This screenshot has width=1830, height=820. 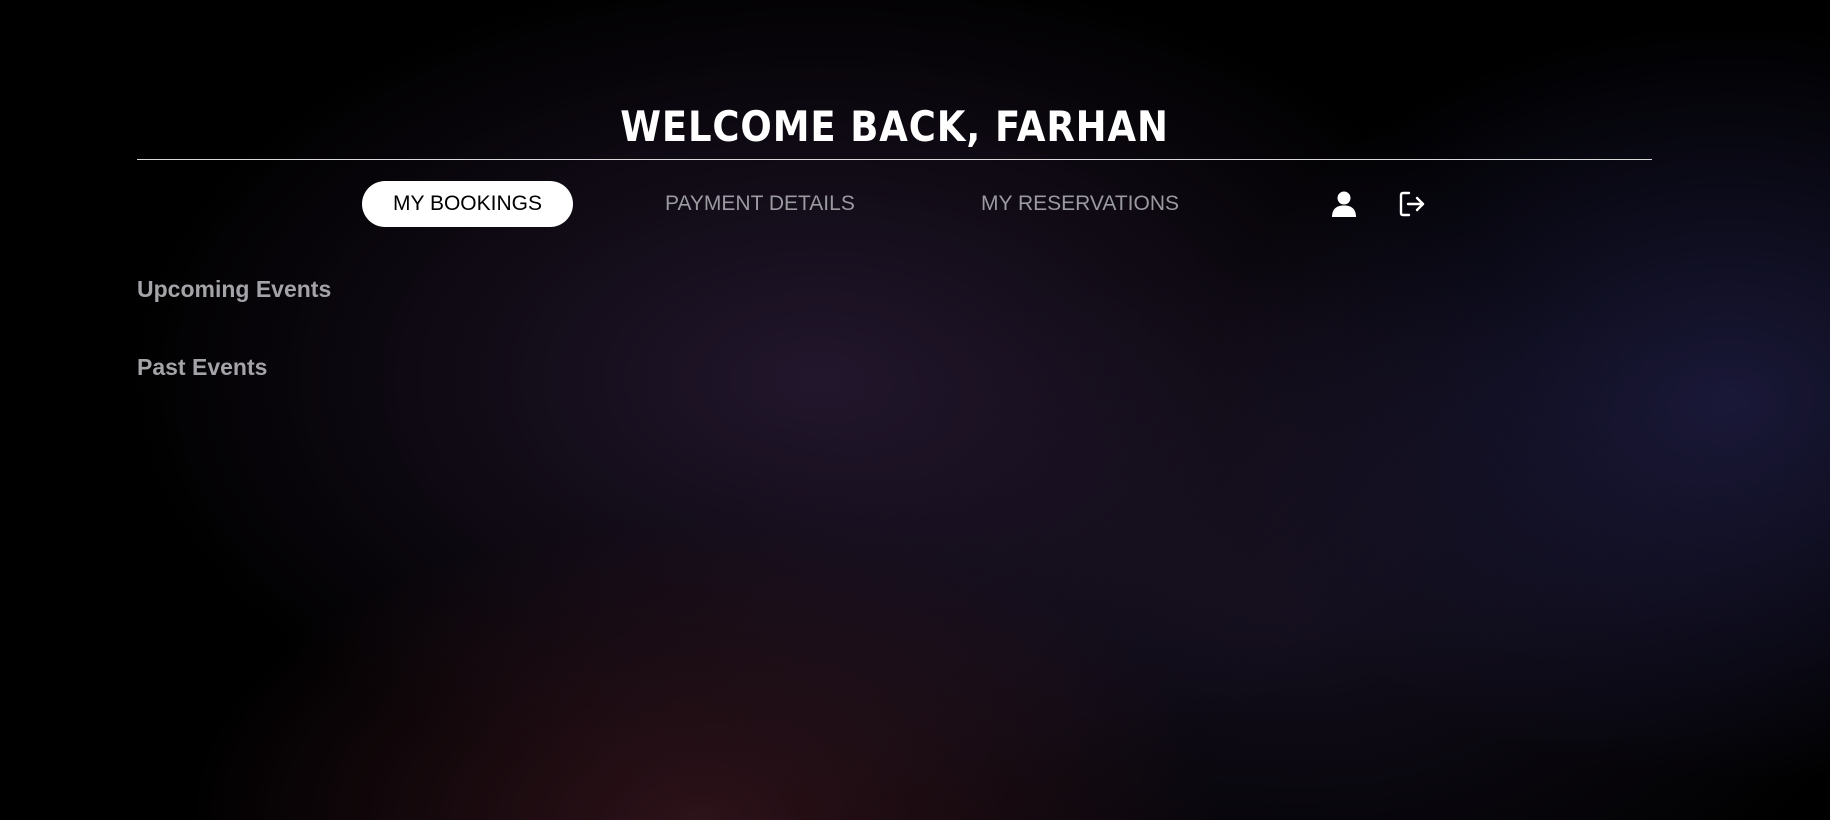 I want to click on title-divider, so click(x=894, y=159).